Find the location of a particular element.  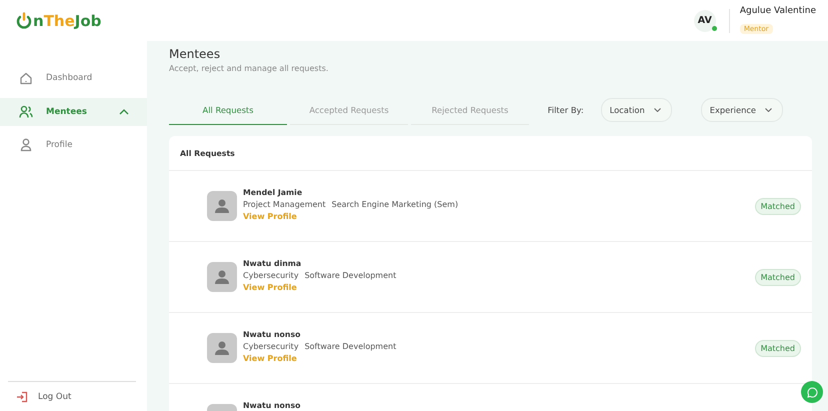

filter-tab: Rejected Requests is located at coordinates (470, 110).